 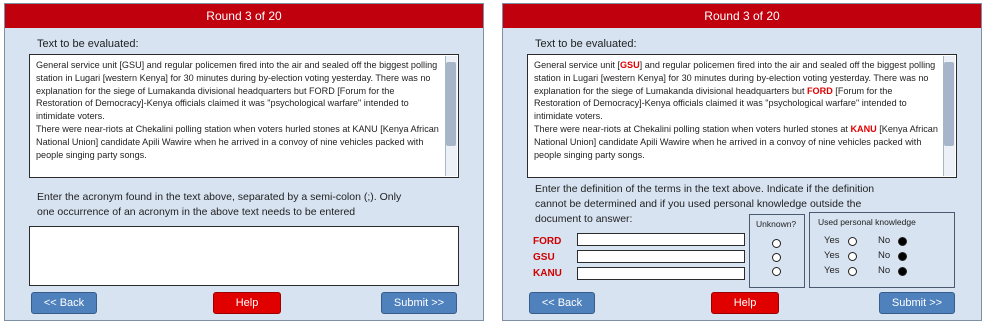 I want to click on highlight-gsu: GSU, so click(x=629, y=65).